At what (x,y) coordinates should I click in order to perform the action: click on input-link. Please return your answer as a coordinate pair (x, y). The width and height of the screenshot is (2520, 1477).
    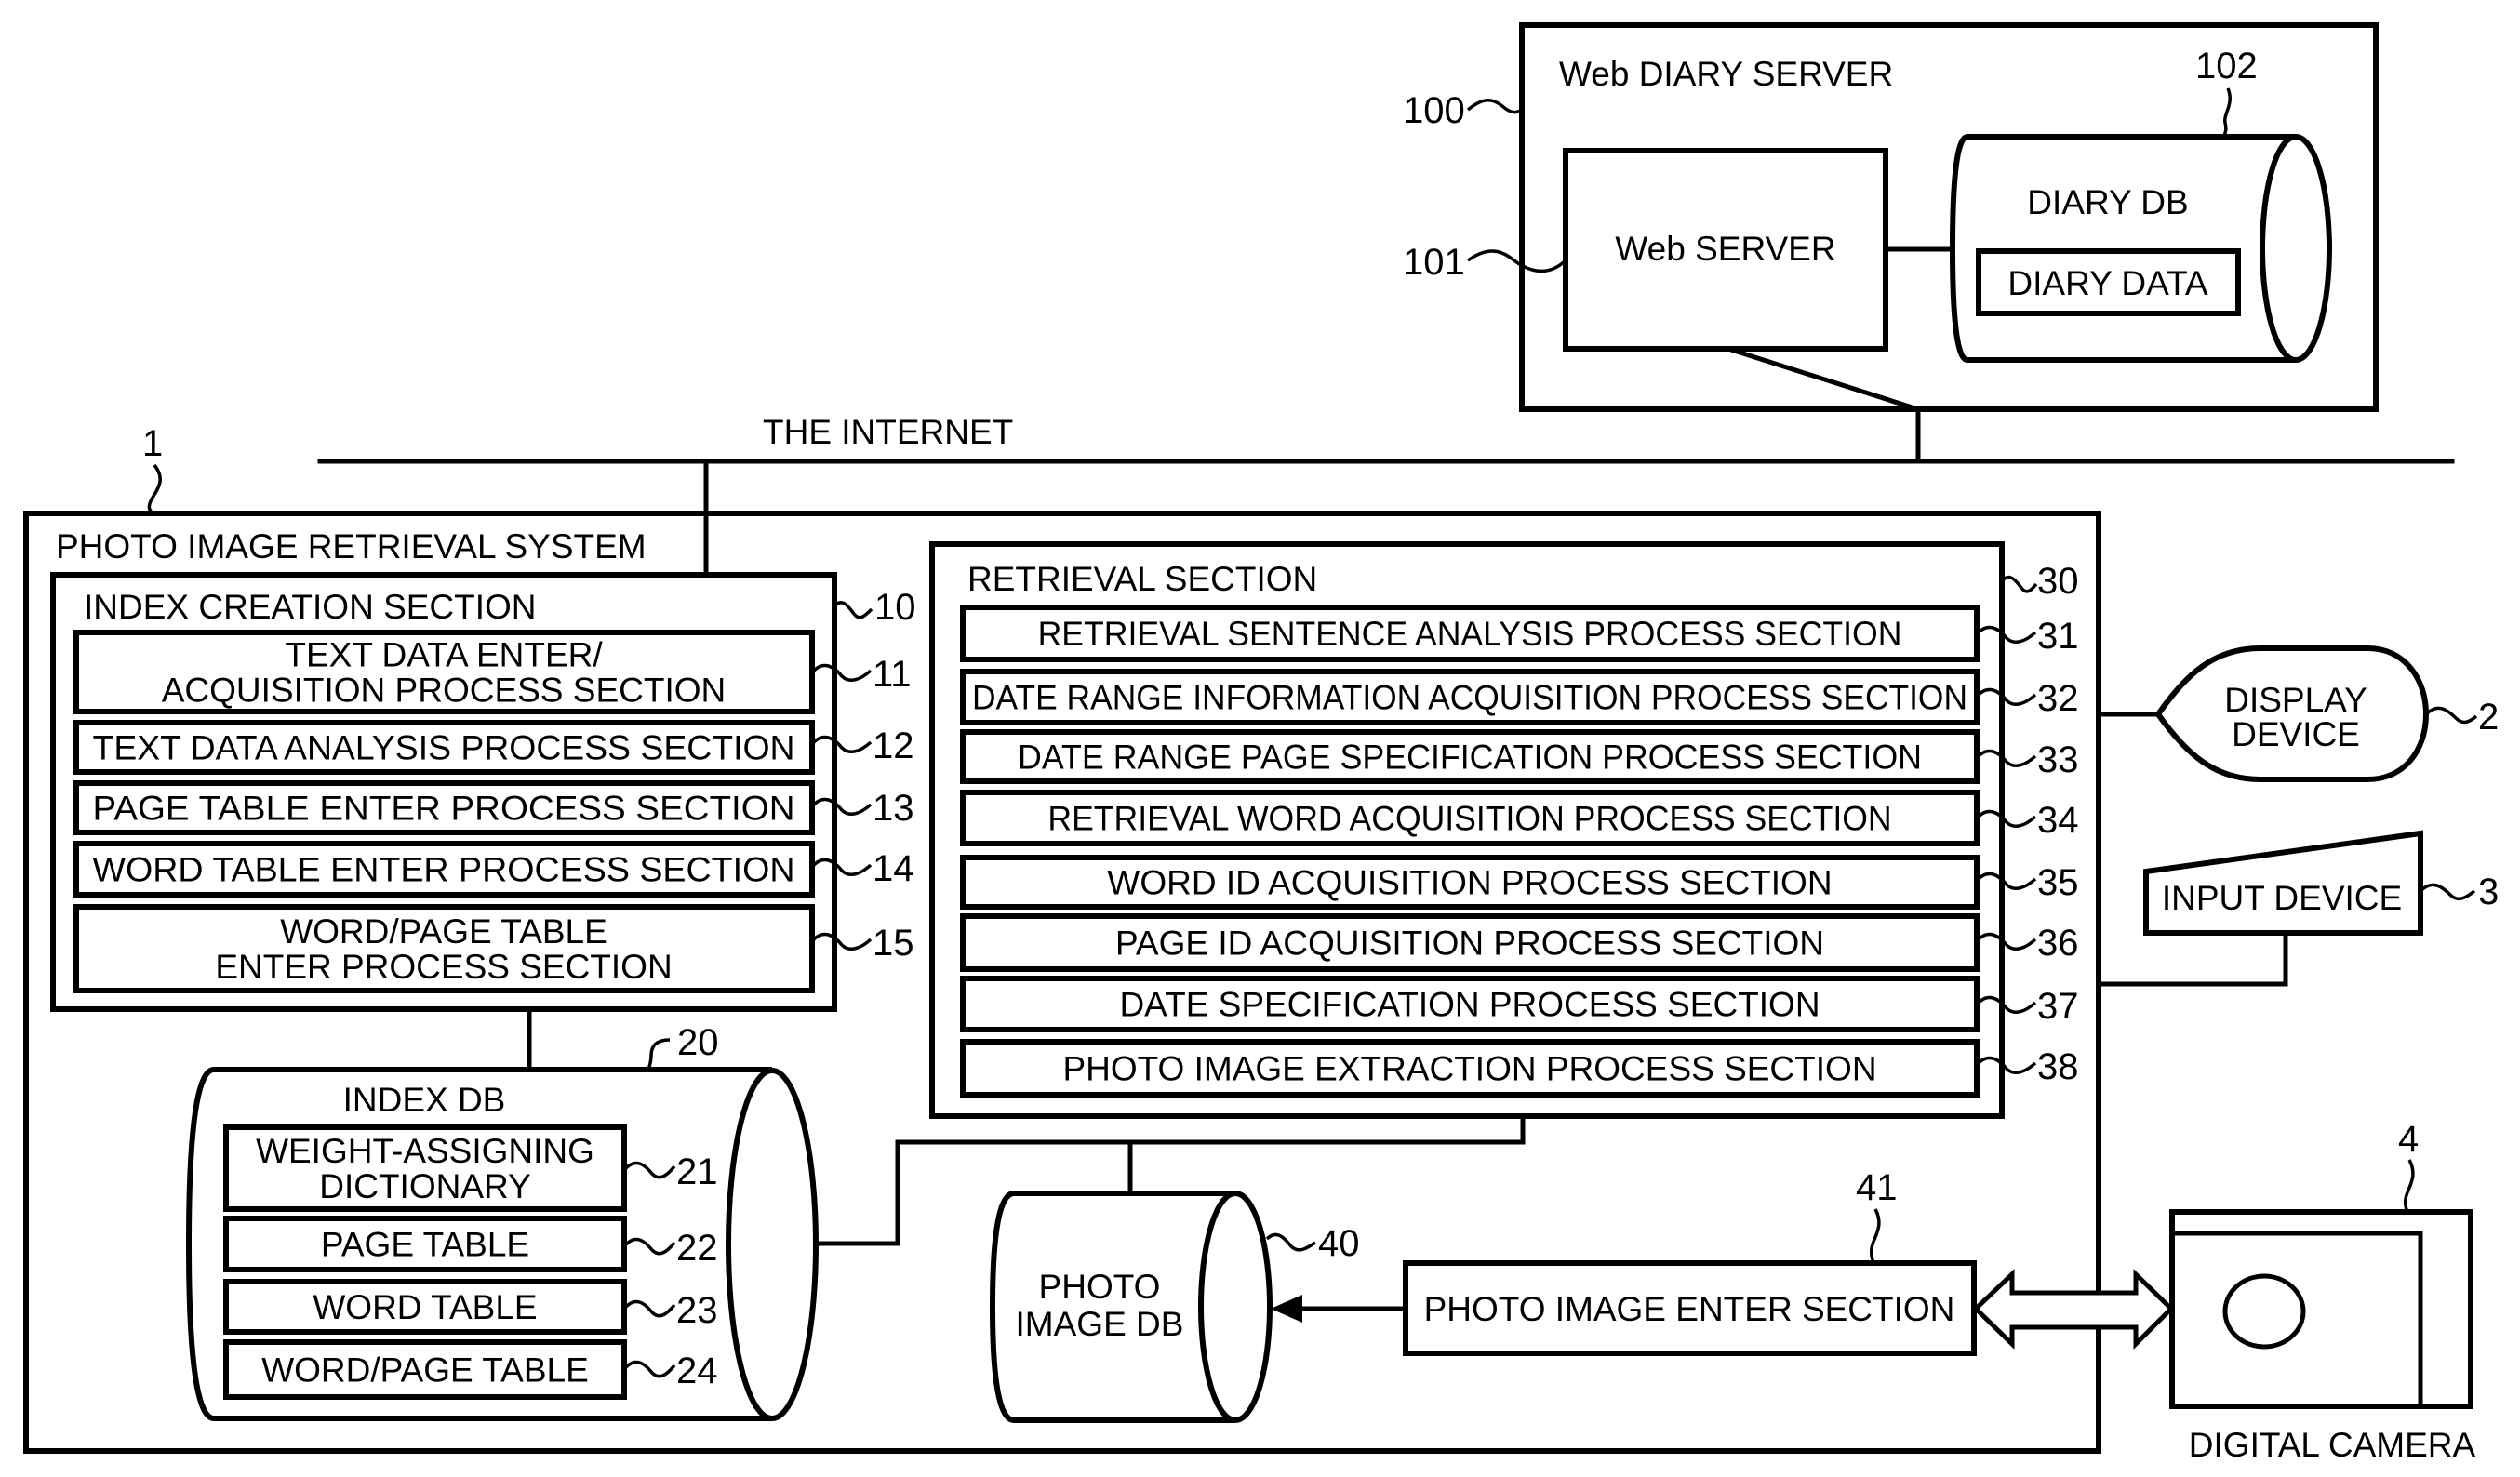
    Looking at the image, I should click on (2192, 959).